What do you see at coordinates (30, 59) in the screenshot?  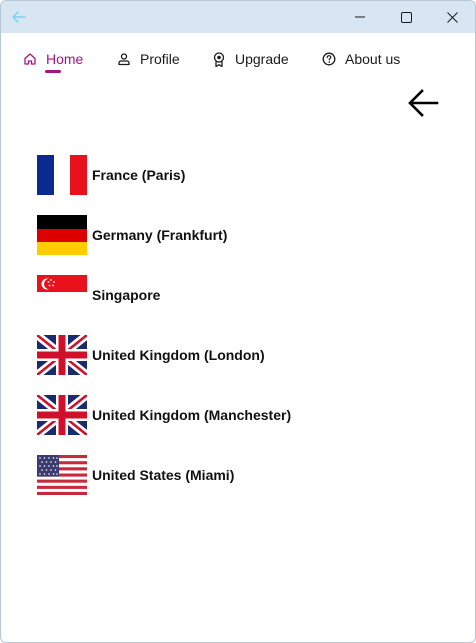 I see `home-icon` at bounding box center [30, 59].